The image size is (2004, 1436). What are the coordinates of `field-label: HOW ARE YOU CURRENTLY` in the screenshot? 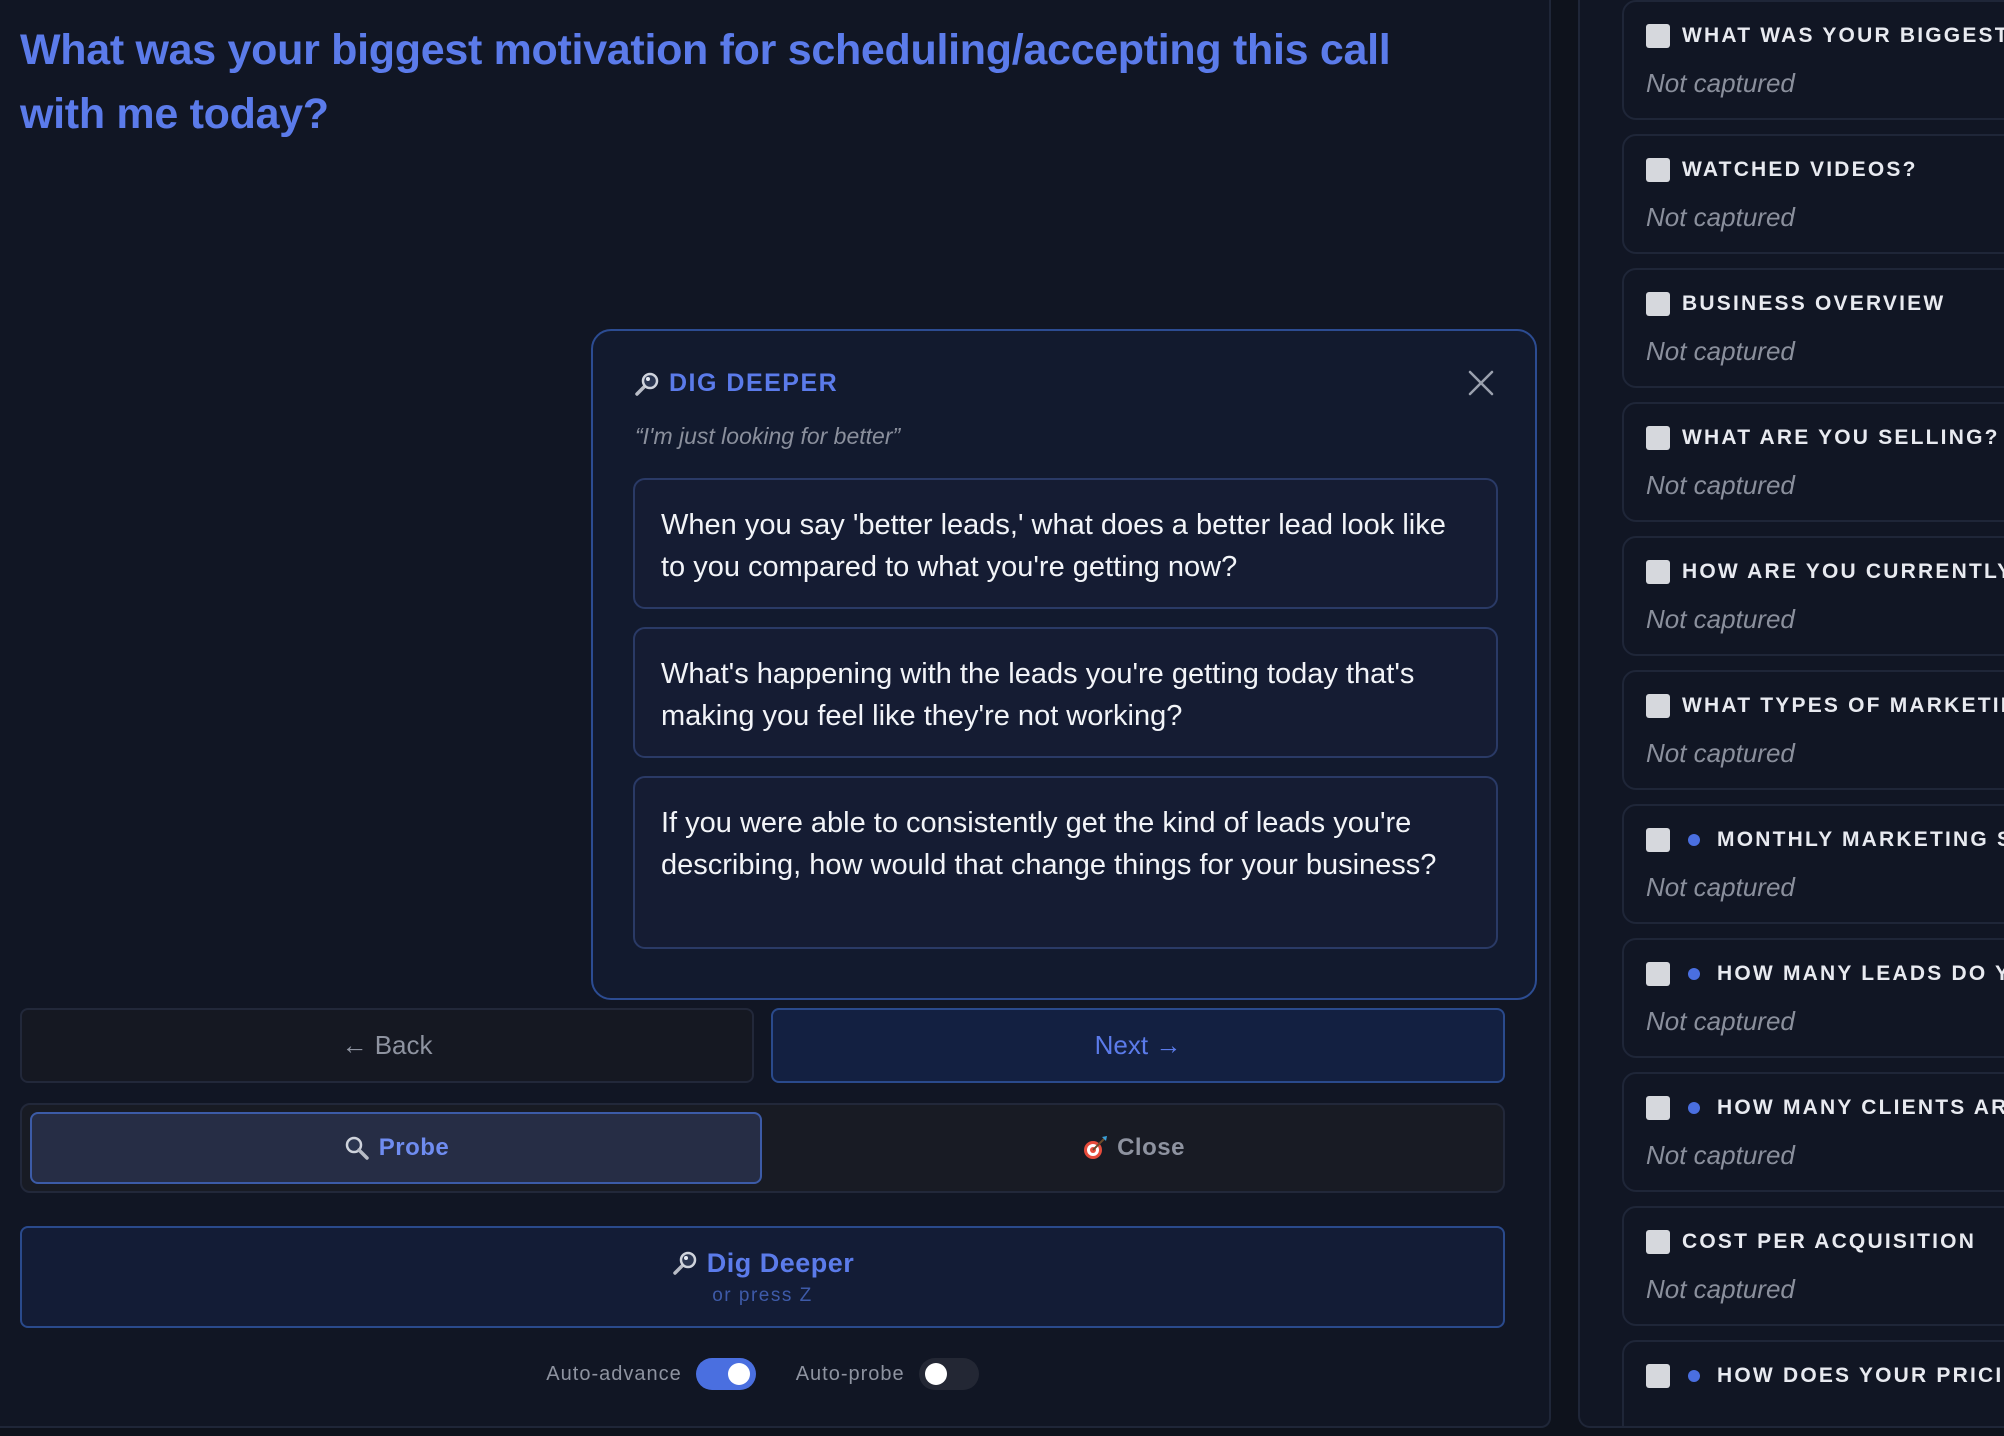 It's located at (1843, 571).